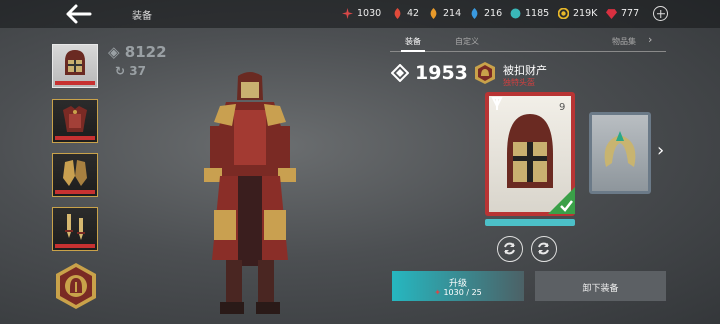 Image resolution: width=720 pixels, height=324 pixels. I want to click on swap-item-button, so click(510, 249).